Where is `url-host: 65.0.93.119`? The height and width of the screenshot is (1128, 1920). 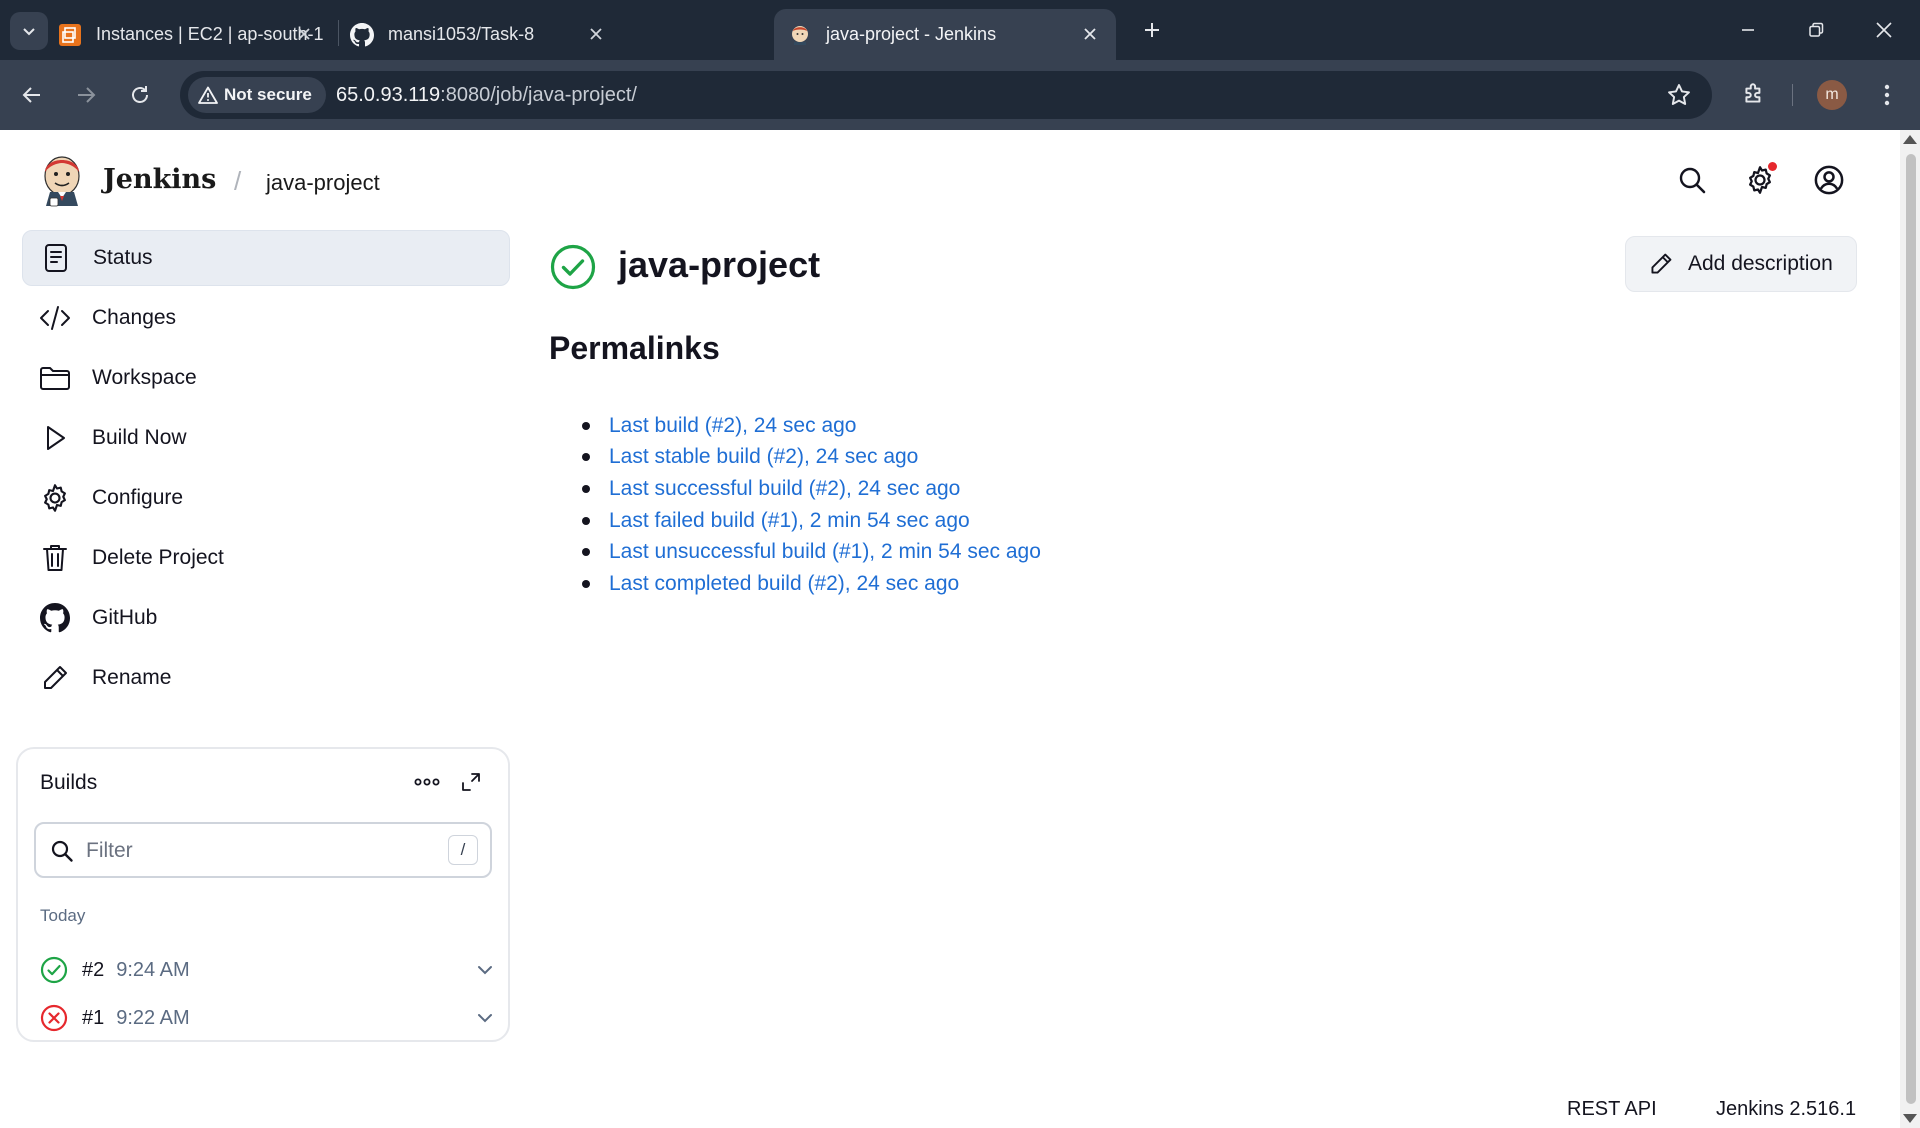 url-host: 65.0.93.119 is located at coordinates (388, 95).